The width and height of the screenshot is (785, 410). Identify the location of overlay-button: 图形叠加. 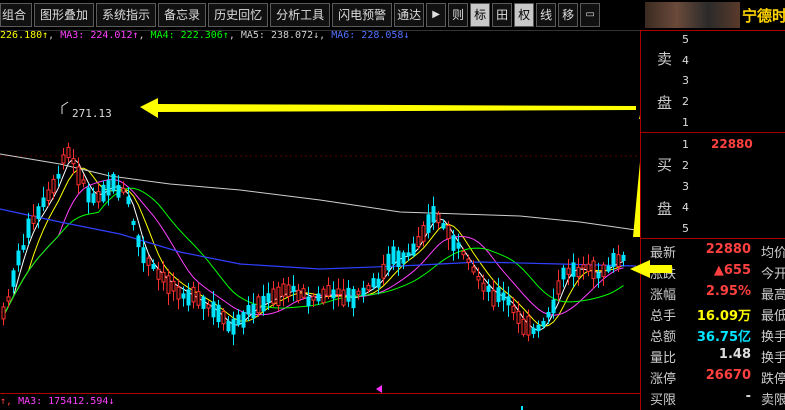
(64, 15).